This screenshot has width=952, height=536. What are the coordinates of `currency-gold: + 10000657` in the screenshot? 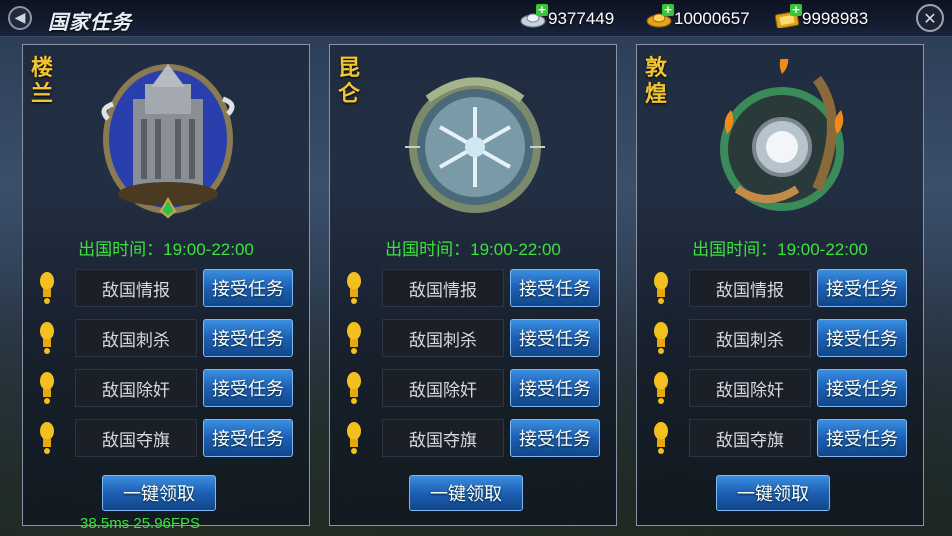 It's located at (698, 17).